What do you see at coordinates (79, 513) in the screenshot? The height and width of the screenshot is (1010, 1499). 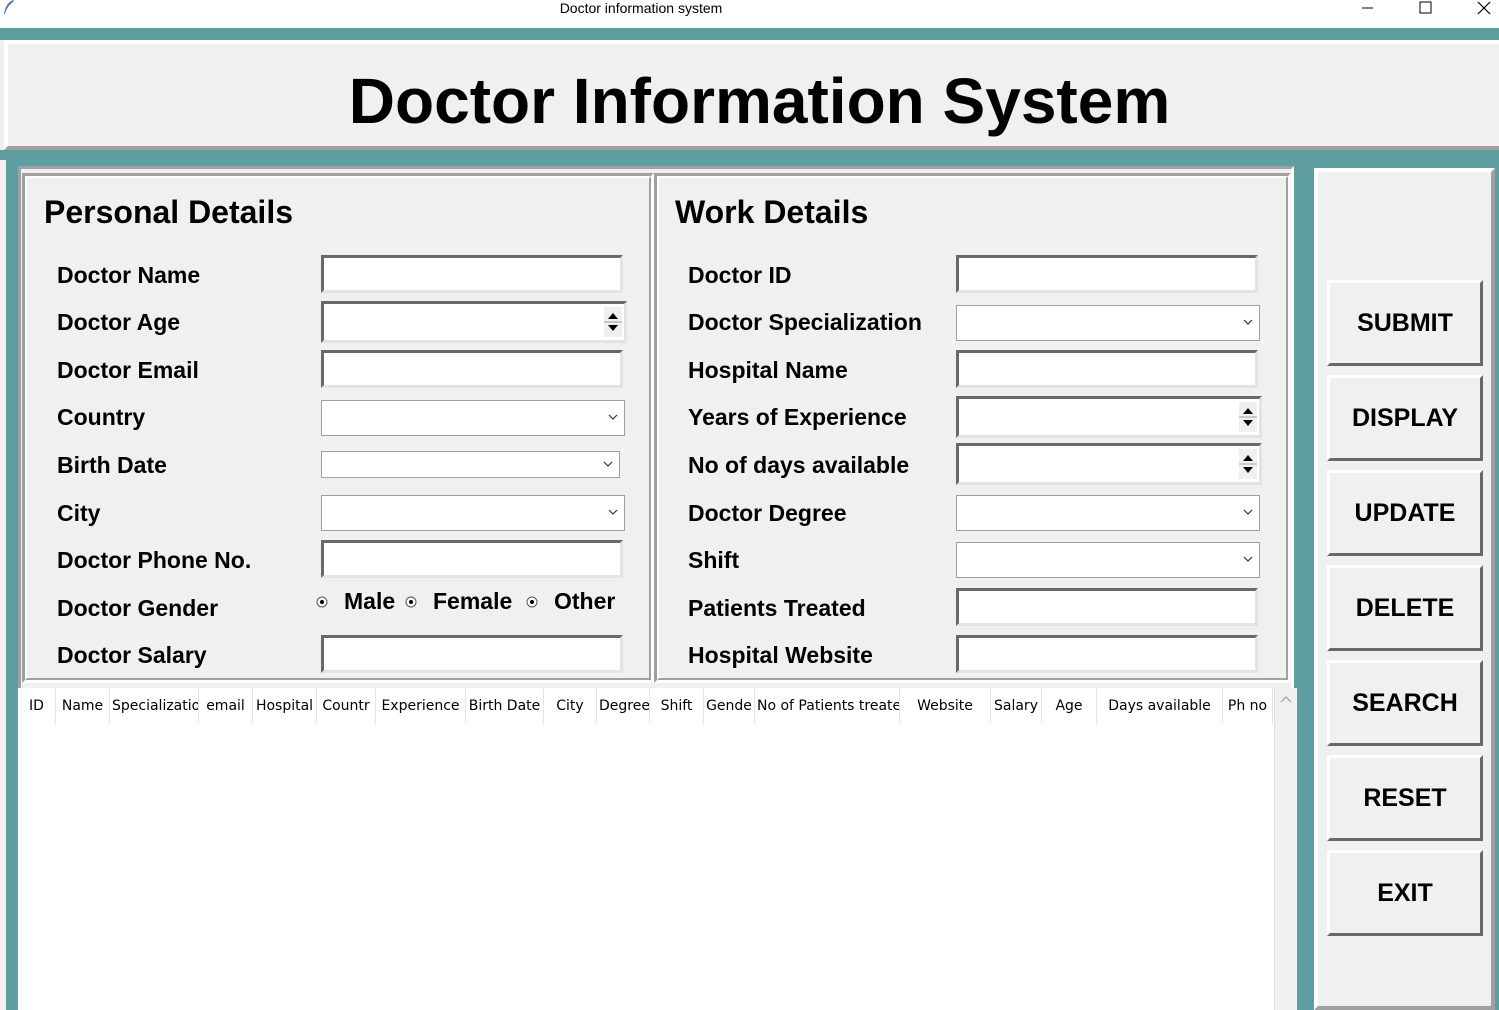 I see `city-label: City` at bounding box center [79, 513].